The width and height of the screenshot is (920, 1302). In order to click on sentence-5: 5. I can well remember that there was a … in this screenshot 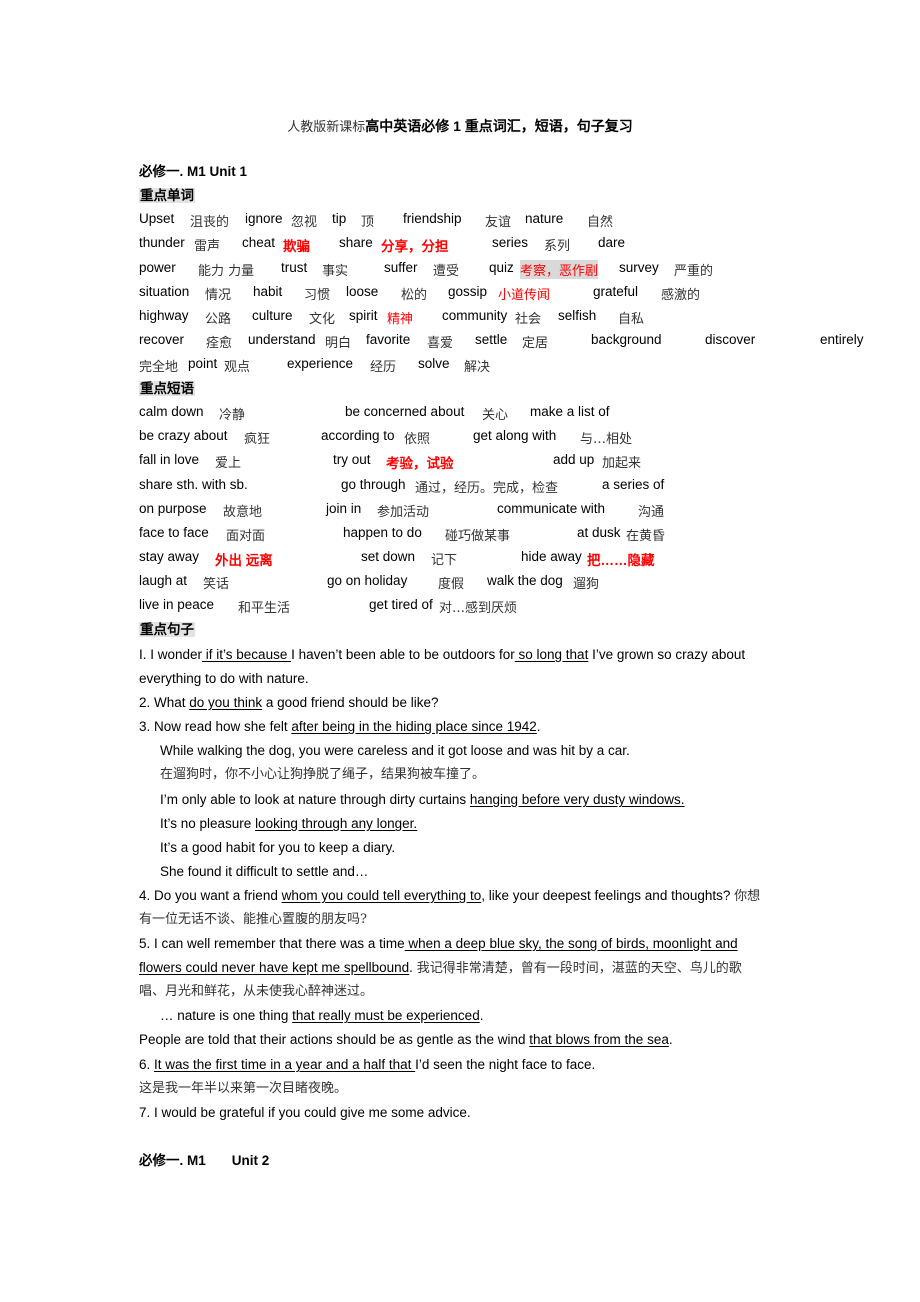, I will do `click(438, 944)`.